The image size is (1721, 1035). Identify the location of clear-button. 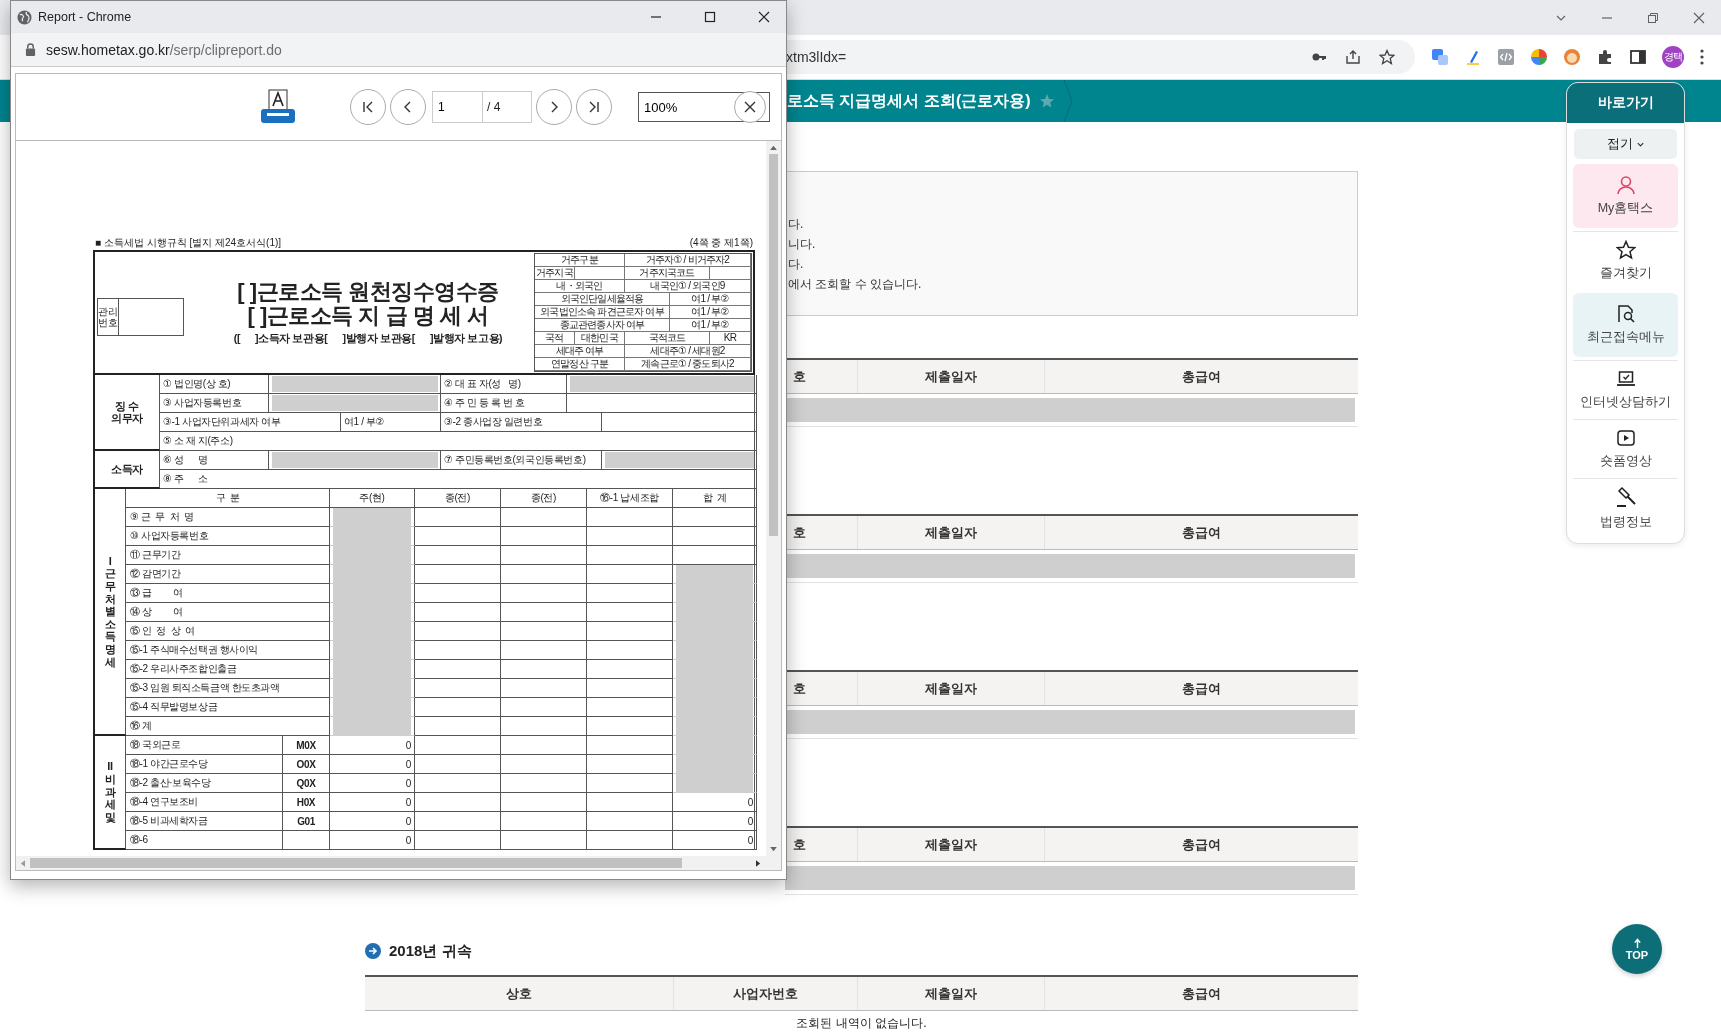
(750, 107).